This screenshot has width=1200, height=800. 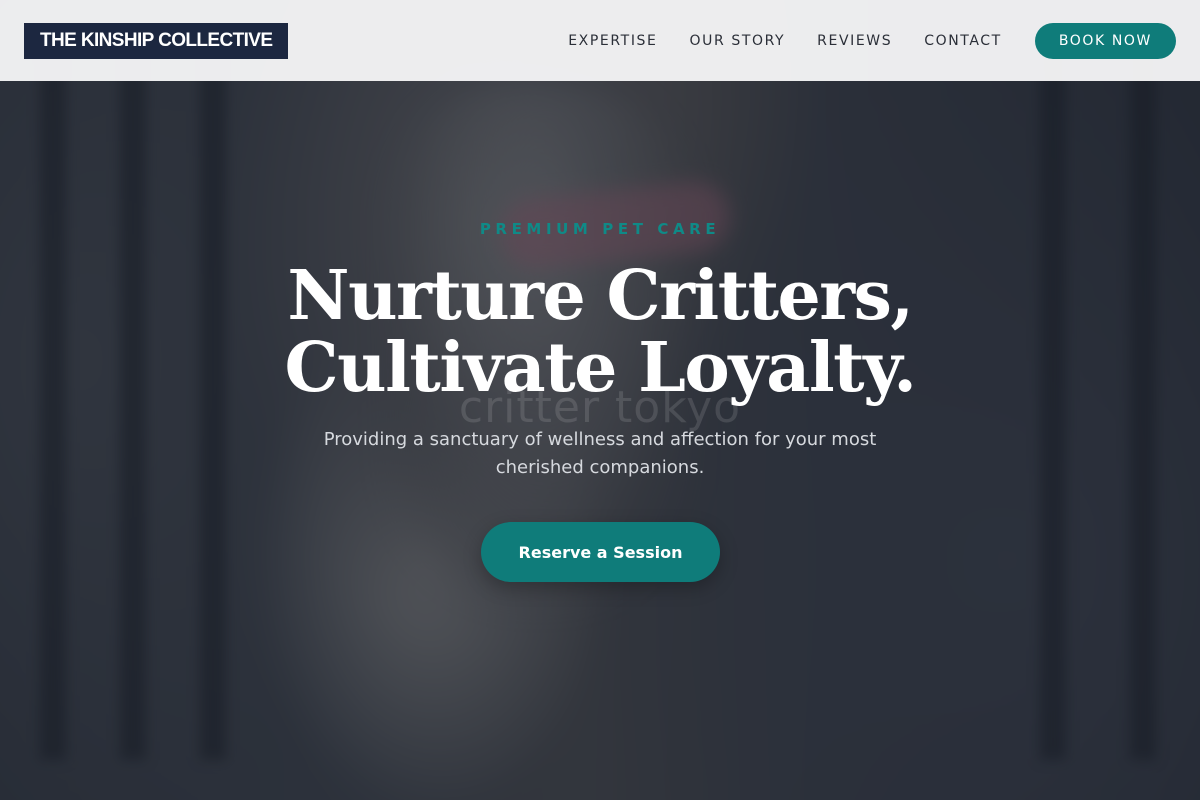 I want to click on headline-line-2: Cultivate Loyalty., so click(x=600, y=368).